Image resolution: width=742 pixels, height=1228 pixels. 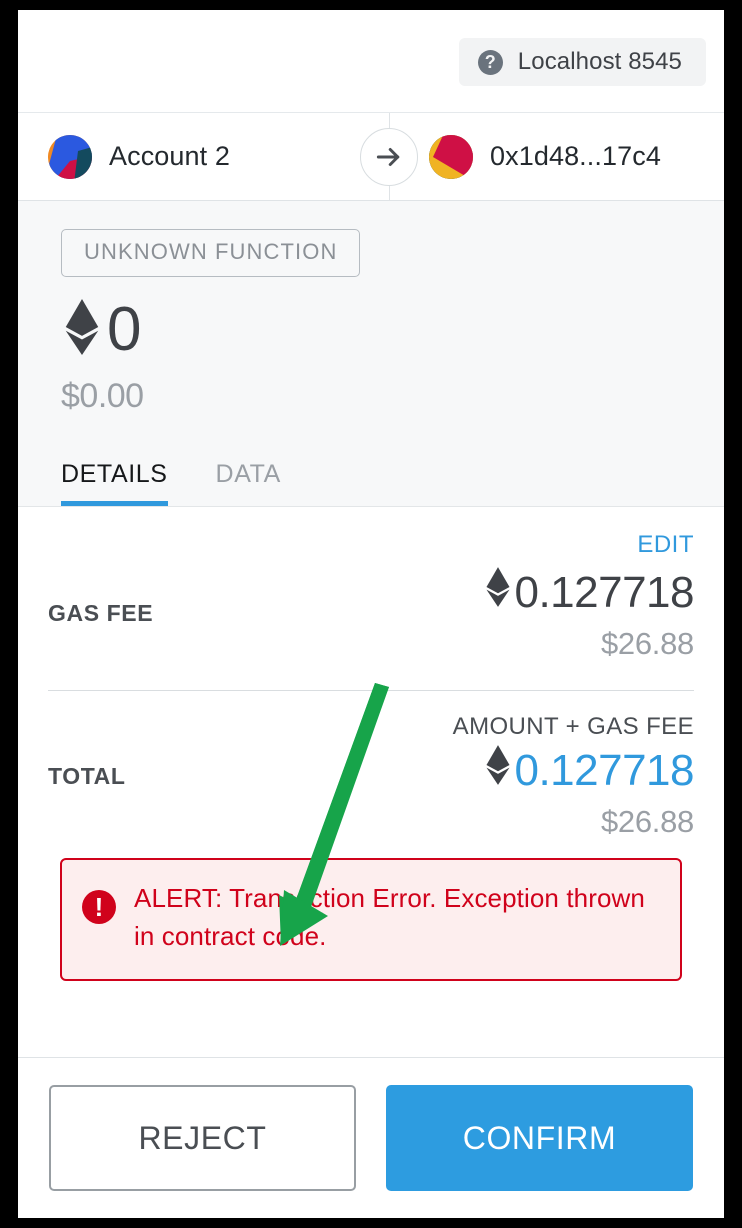 What do you see at coordinates (371, 610) in the screenshot?
I see `gas-fee-row: GAS FEE 0.127718 $26.88` at bounding box center [371, 610].